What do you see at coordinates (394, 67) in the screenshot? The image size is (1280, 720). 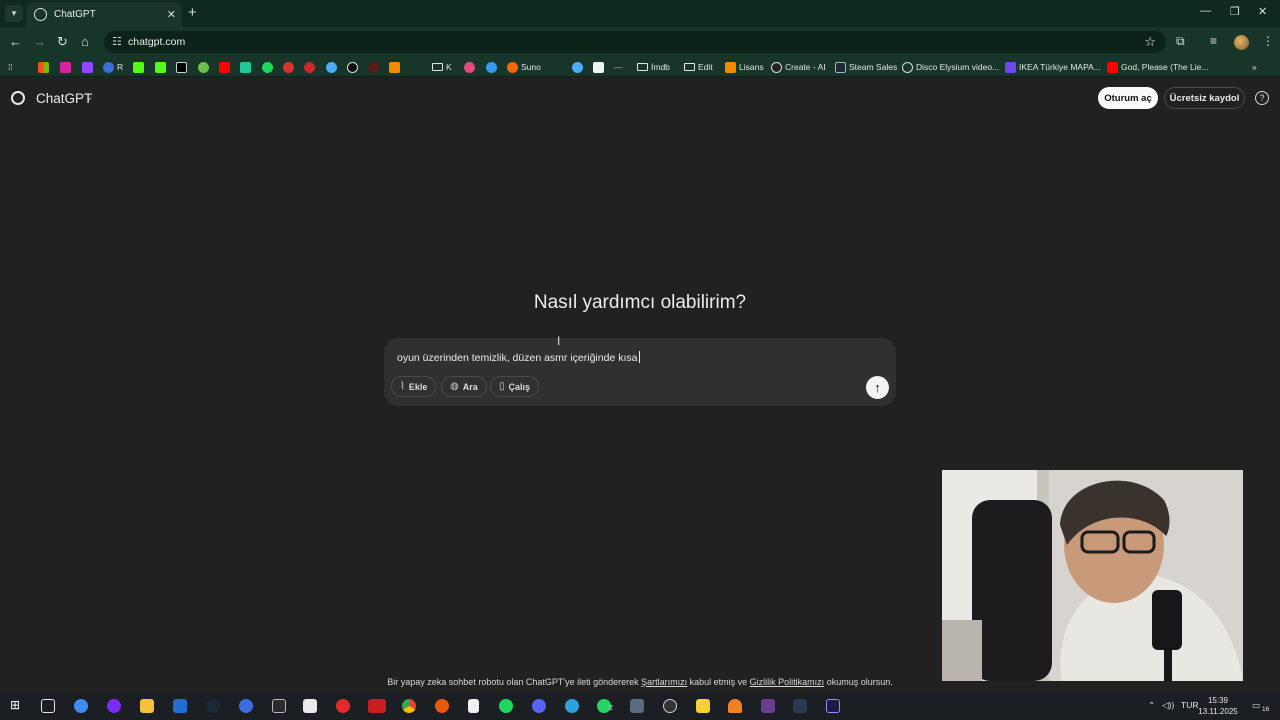 I see `bookmark-orange` at bounding box center [394, 67].